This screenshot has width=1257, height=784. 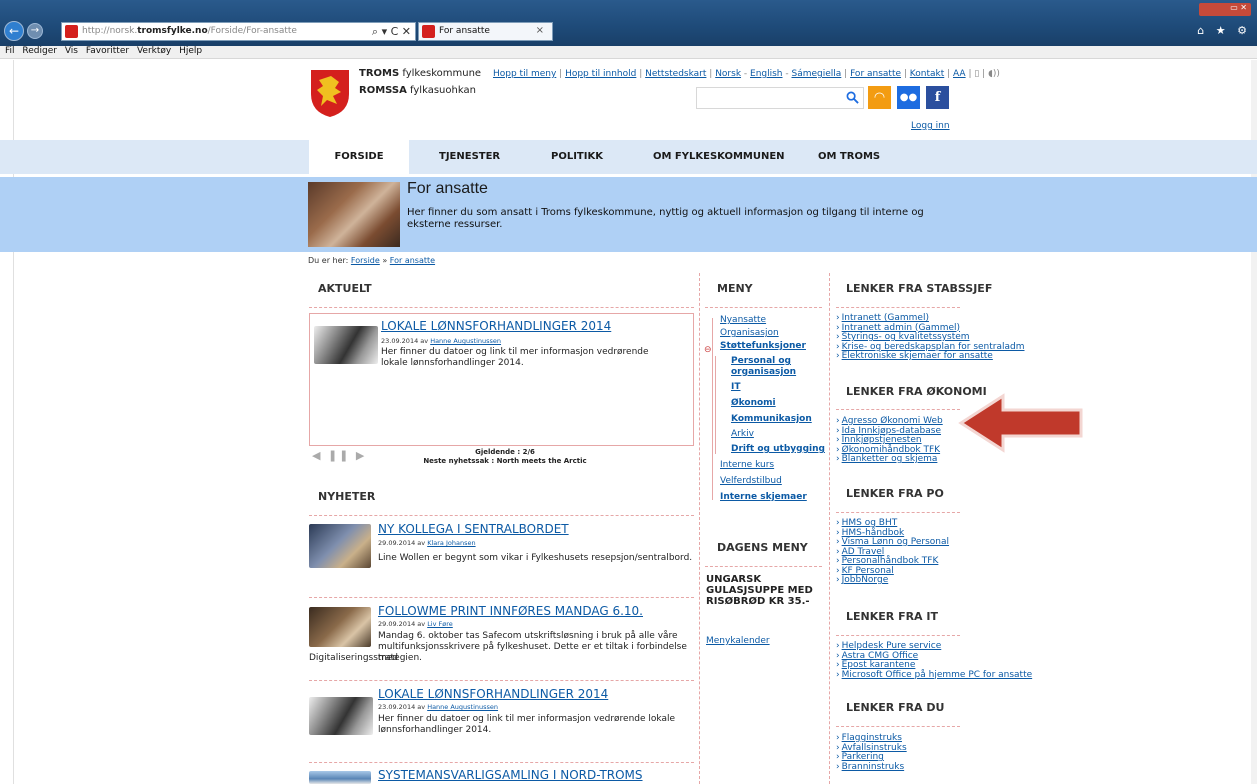 I want to click on news-title-link: SYSTEMANSVARLIGSAMLING I NORD-TROMS, so click(x=510, y=775).